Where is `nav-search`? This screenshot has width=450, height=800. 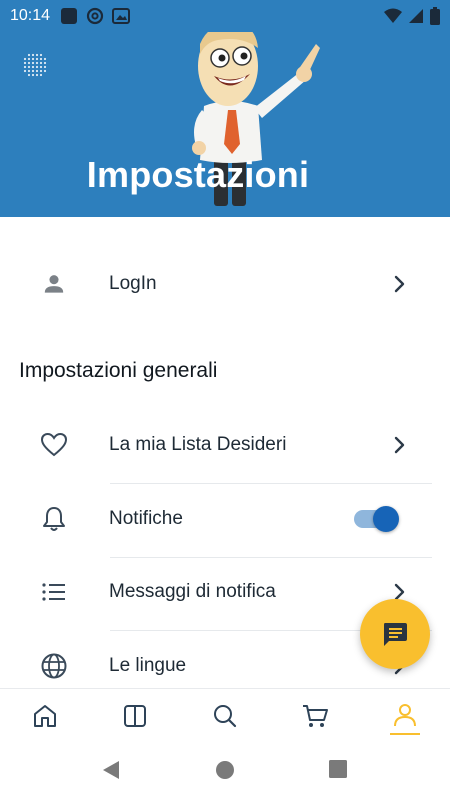
nav-search is located at coordinates (225, 716).